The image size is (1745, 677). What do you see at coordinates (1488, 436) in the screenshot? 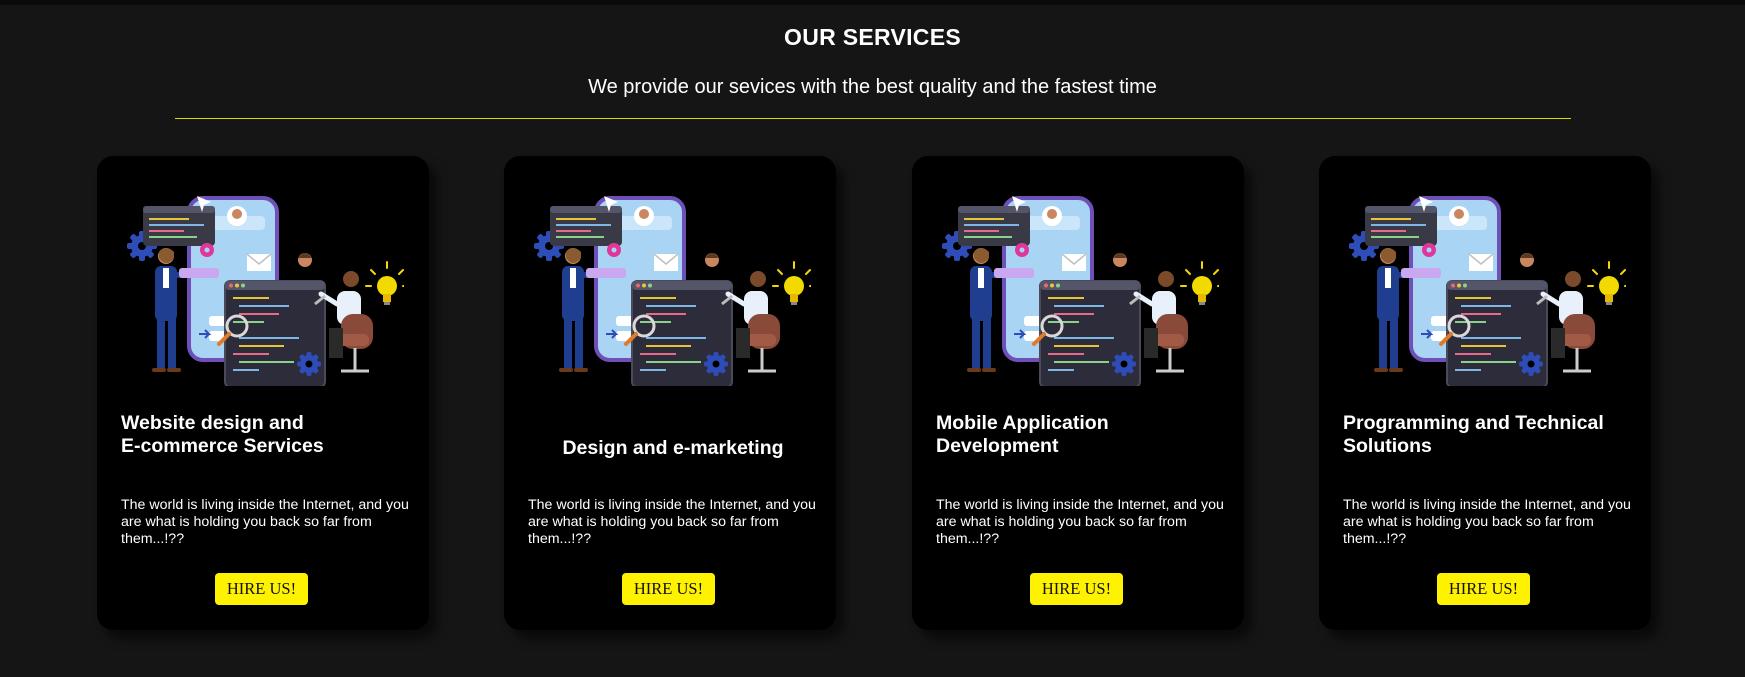
I see `card-title: Programming and Technical Solutions` at bounding box center [1488, 436].